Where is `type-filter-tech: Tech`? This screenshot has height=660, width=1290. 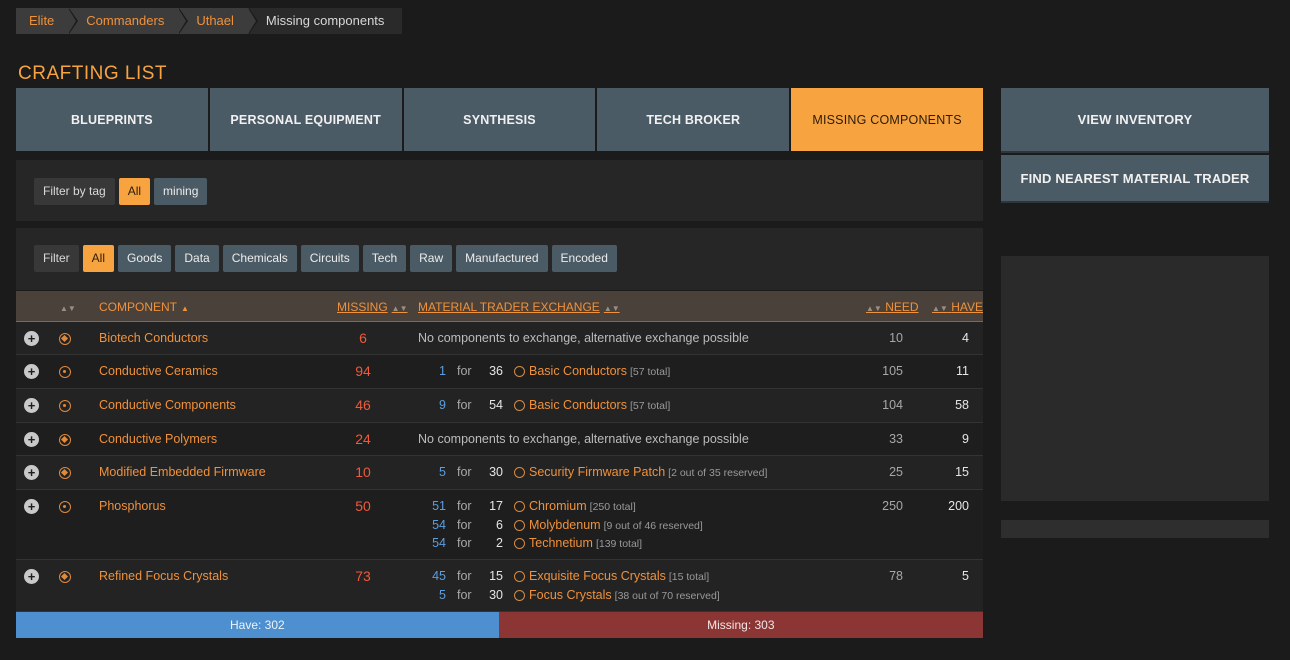
type-filter-tech: Tech is located at coordinates (384, 258).